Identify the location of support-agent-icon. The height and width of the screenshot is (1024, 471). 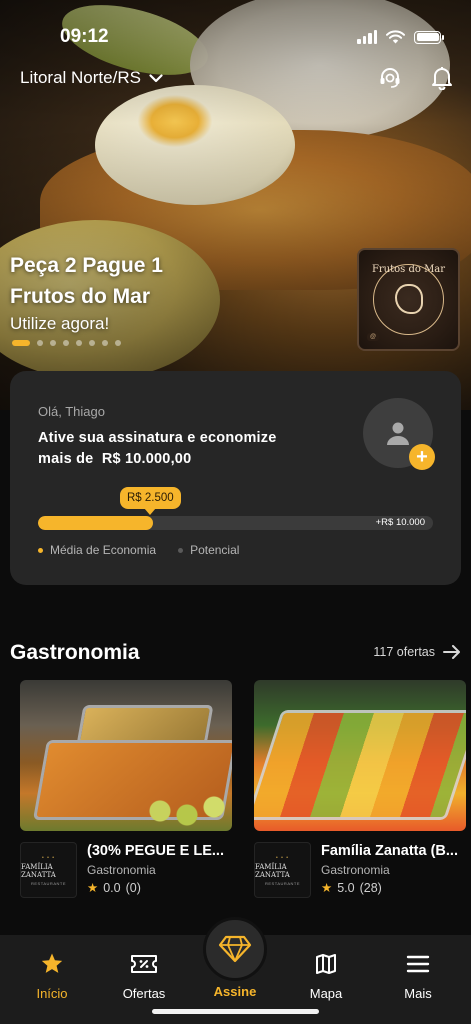
(390, 78).